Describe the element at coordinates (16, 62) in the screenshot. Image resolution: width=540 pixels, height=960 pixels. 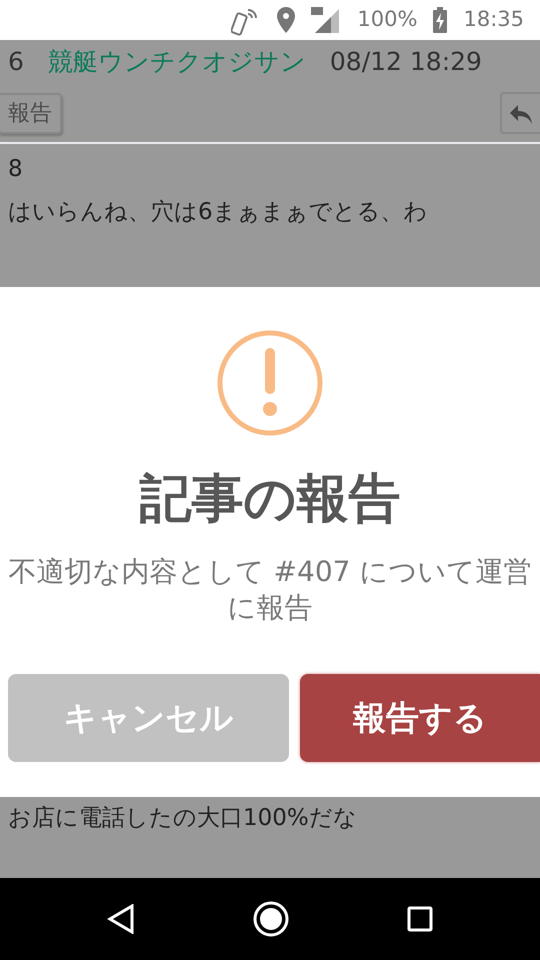
I see `post-number: 6` at that location.